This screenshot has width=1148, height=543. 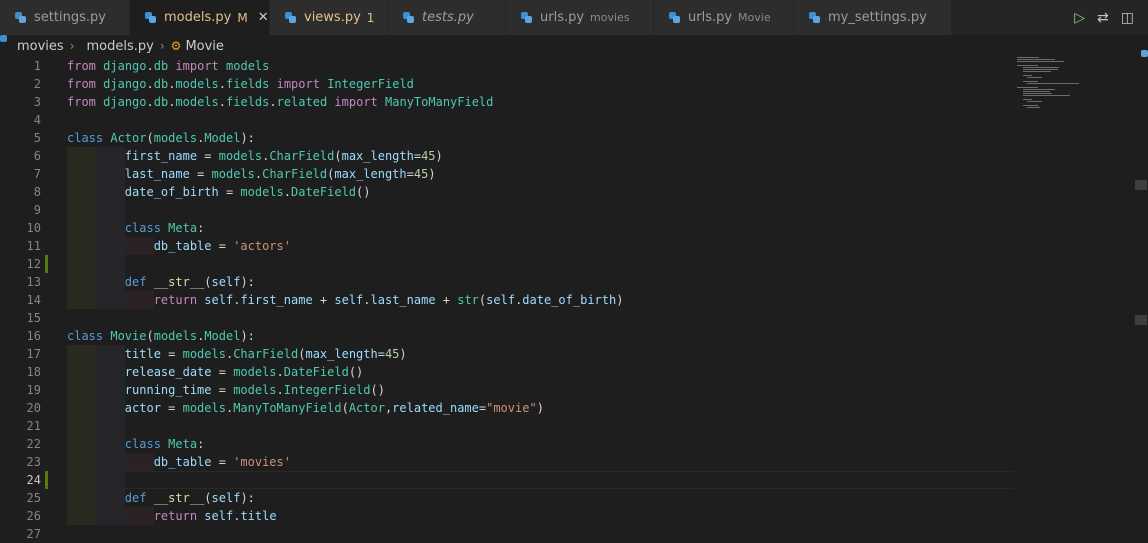 What do you see at coordinates (1079, 18) in the screenshot?
I see `run-icon: ▷` at bounding box center [1079, 18].